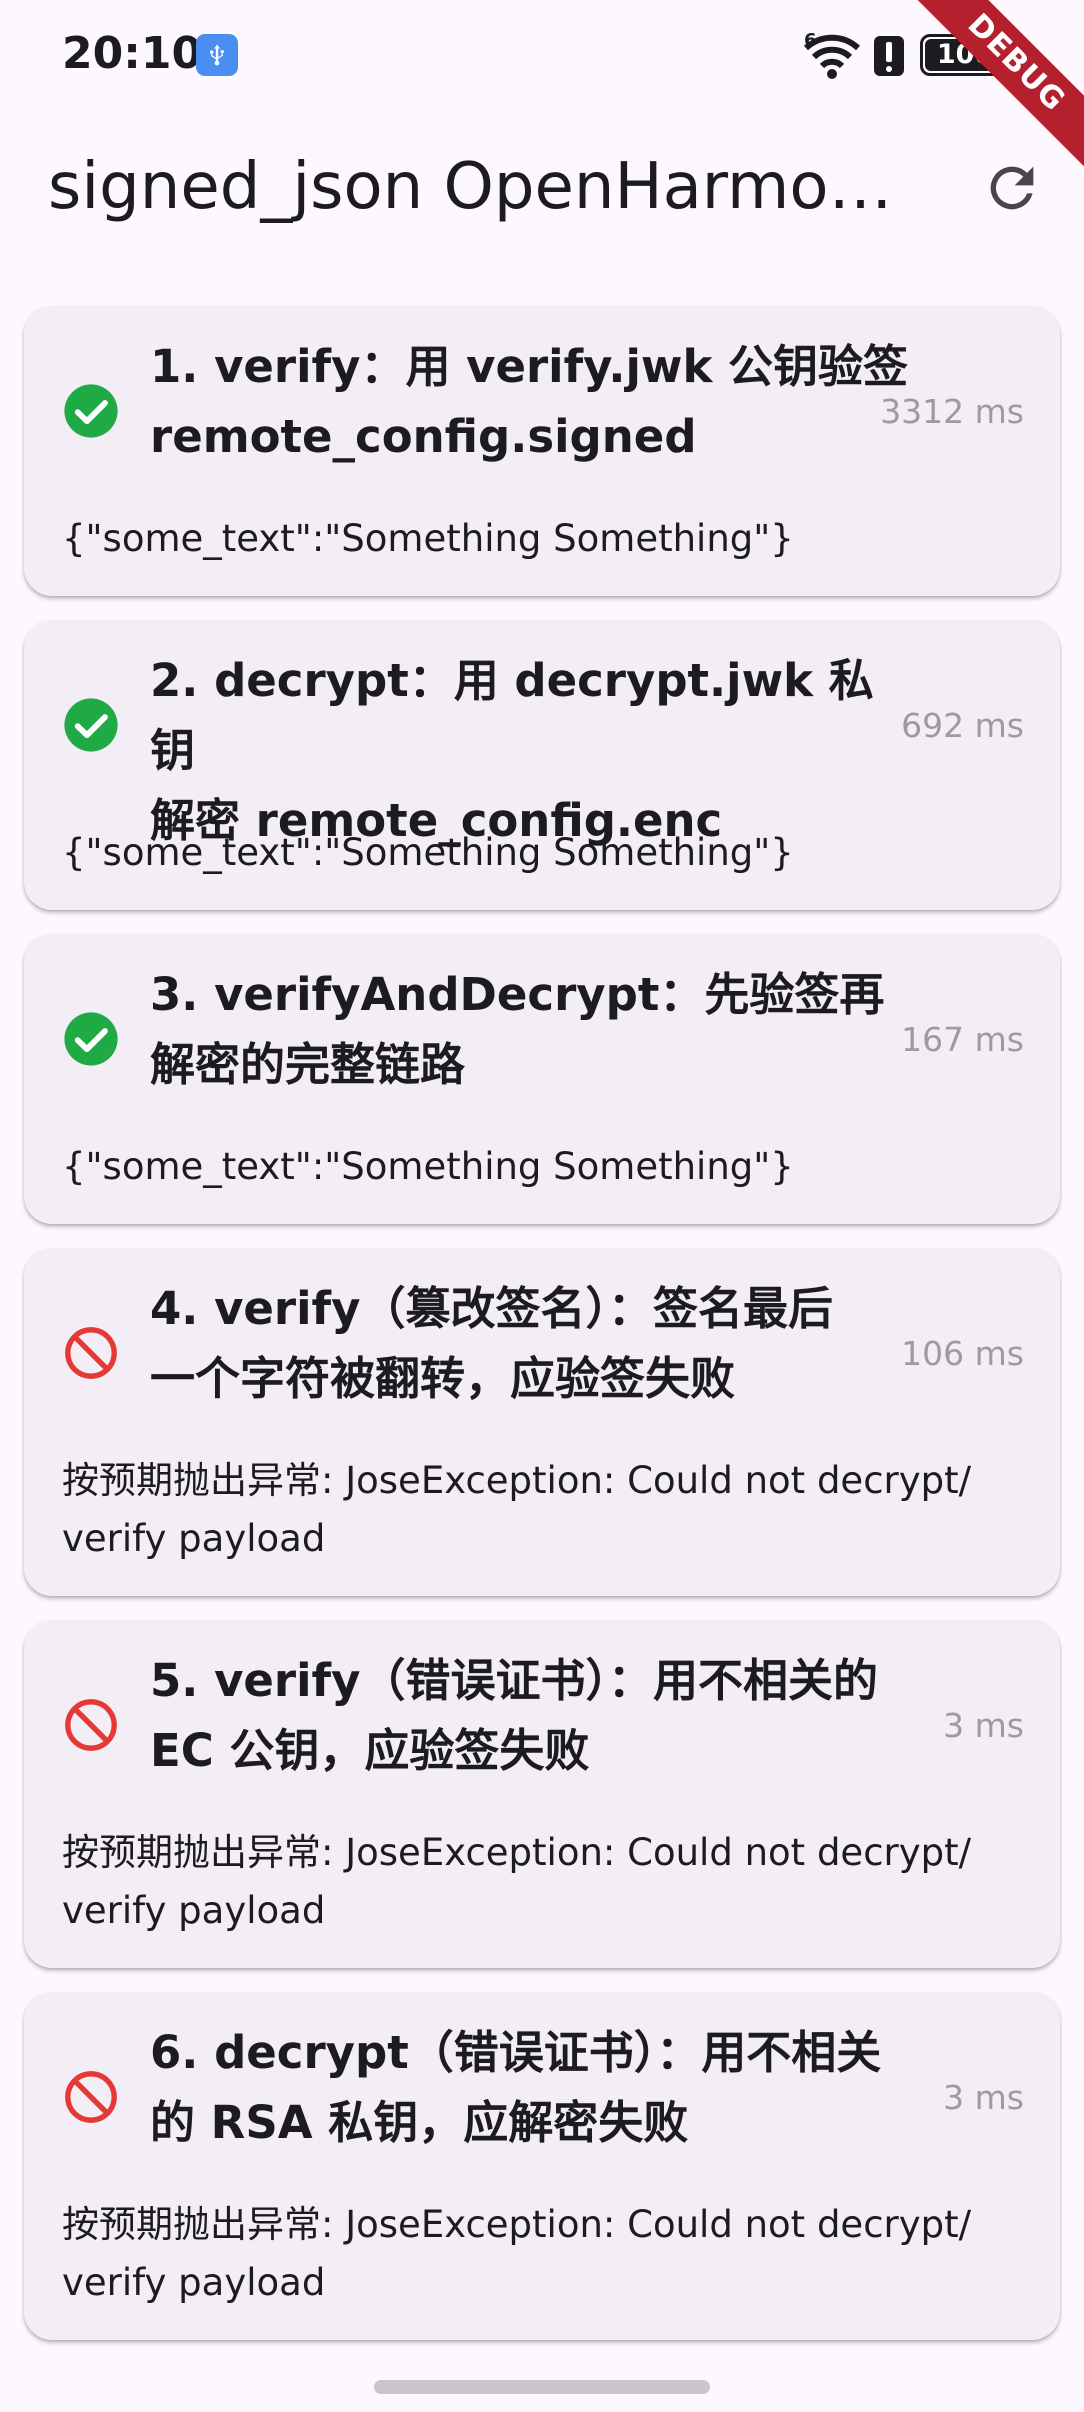 Image resolution: width=1084 pixels, height=2412 pixels. What do you see at coordinates (542, 2387) in the screenshot?
I see `home-indicator` at bounding box center [542, 2387].